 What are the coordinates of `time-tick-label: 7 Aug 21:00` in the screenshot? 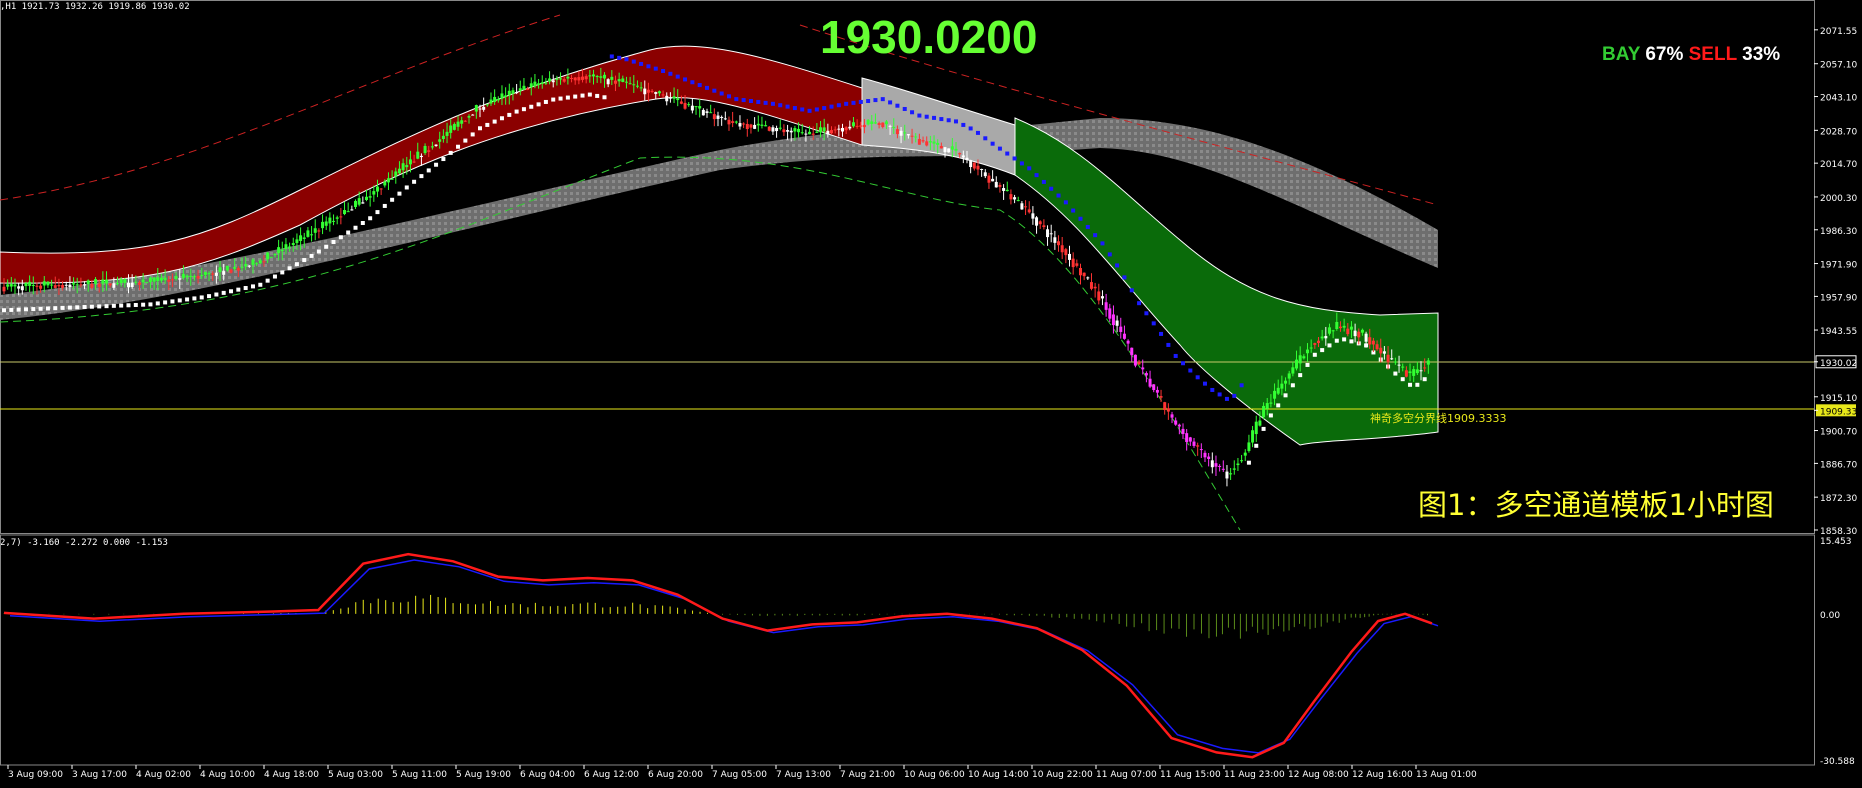 It's located at (867, 775).